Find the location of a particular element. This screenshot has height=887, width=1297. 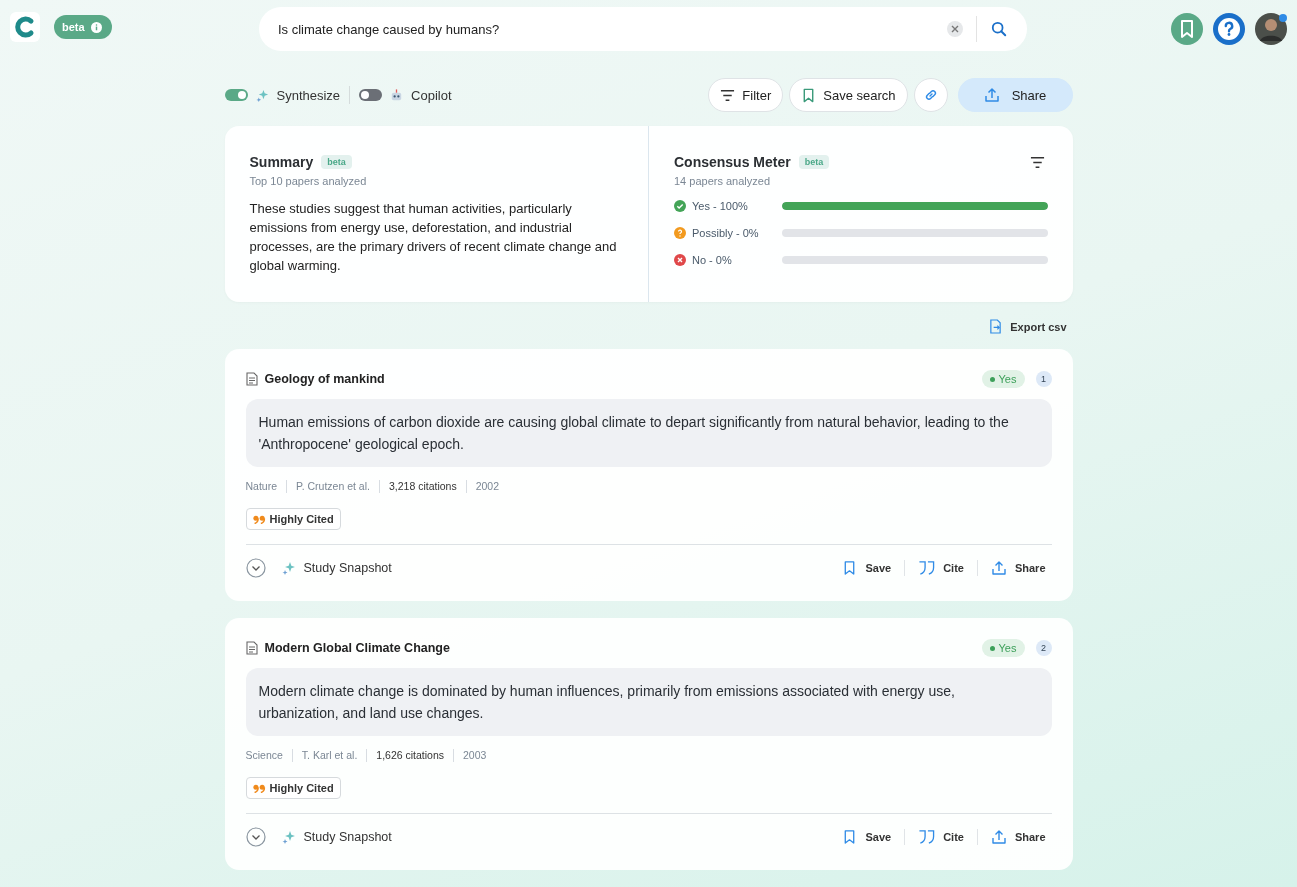

claim-text: Modern climate change is dominated by human influences, primarily from emissions associated with energy use, urbanization, and land use changes. is located at coordinates (648, 702).